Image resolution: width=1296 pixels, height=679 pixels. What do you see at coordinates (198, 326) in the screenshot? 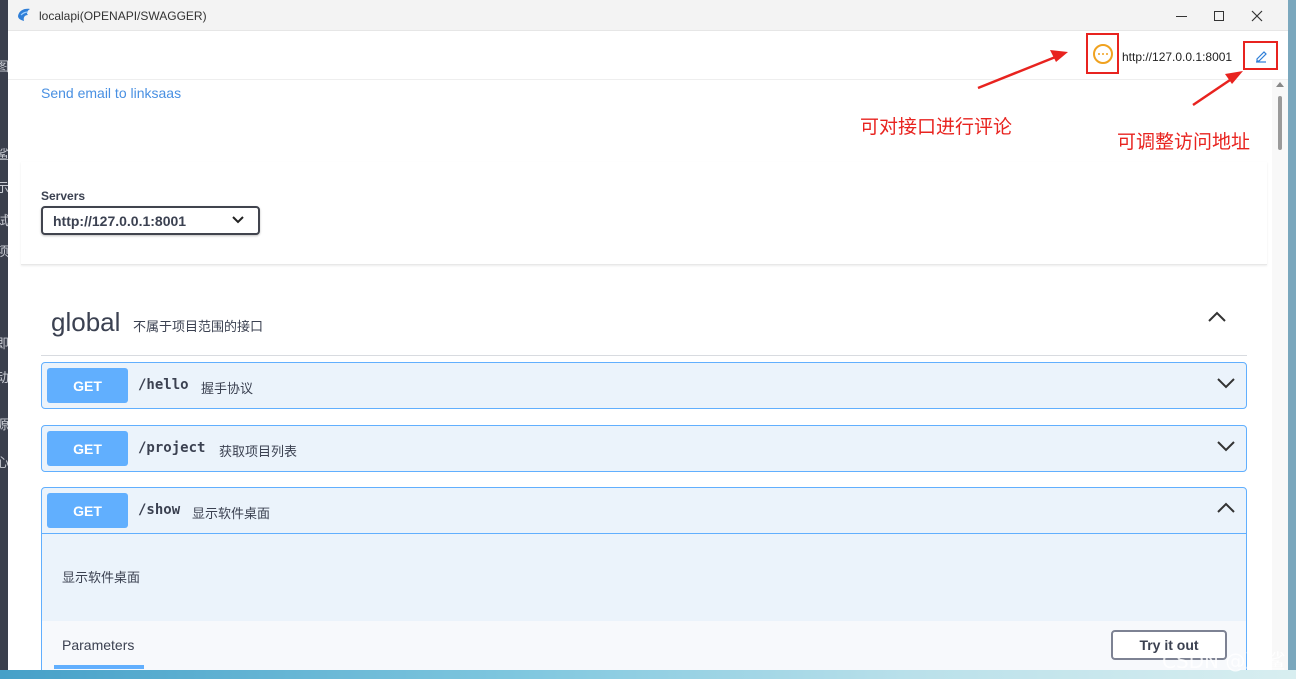
I see `tag-description: 不属于项目范围的接口` at bounding box center [198, 326].